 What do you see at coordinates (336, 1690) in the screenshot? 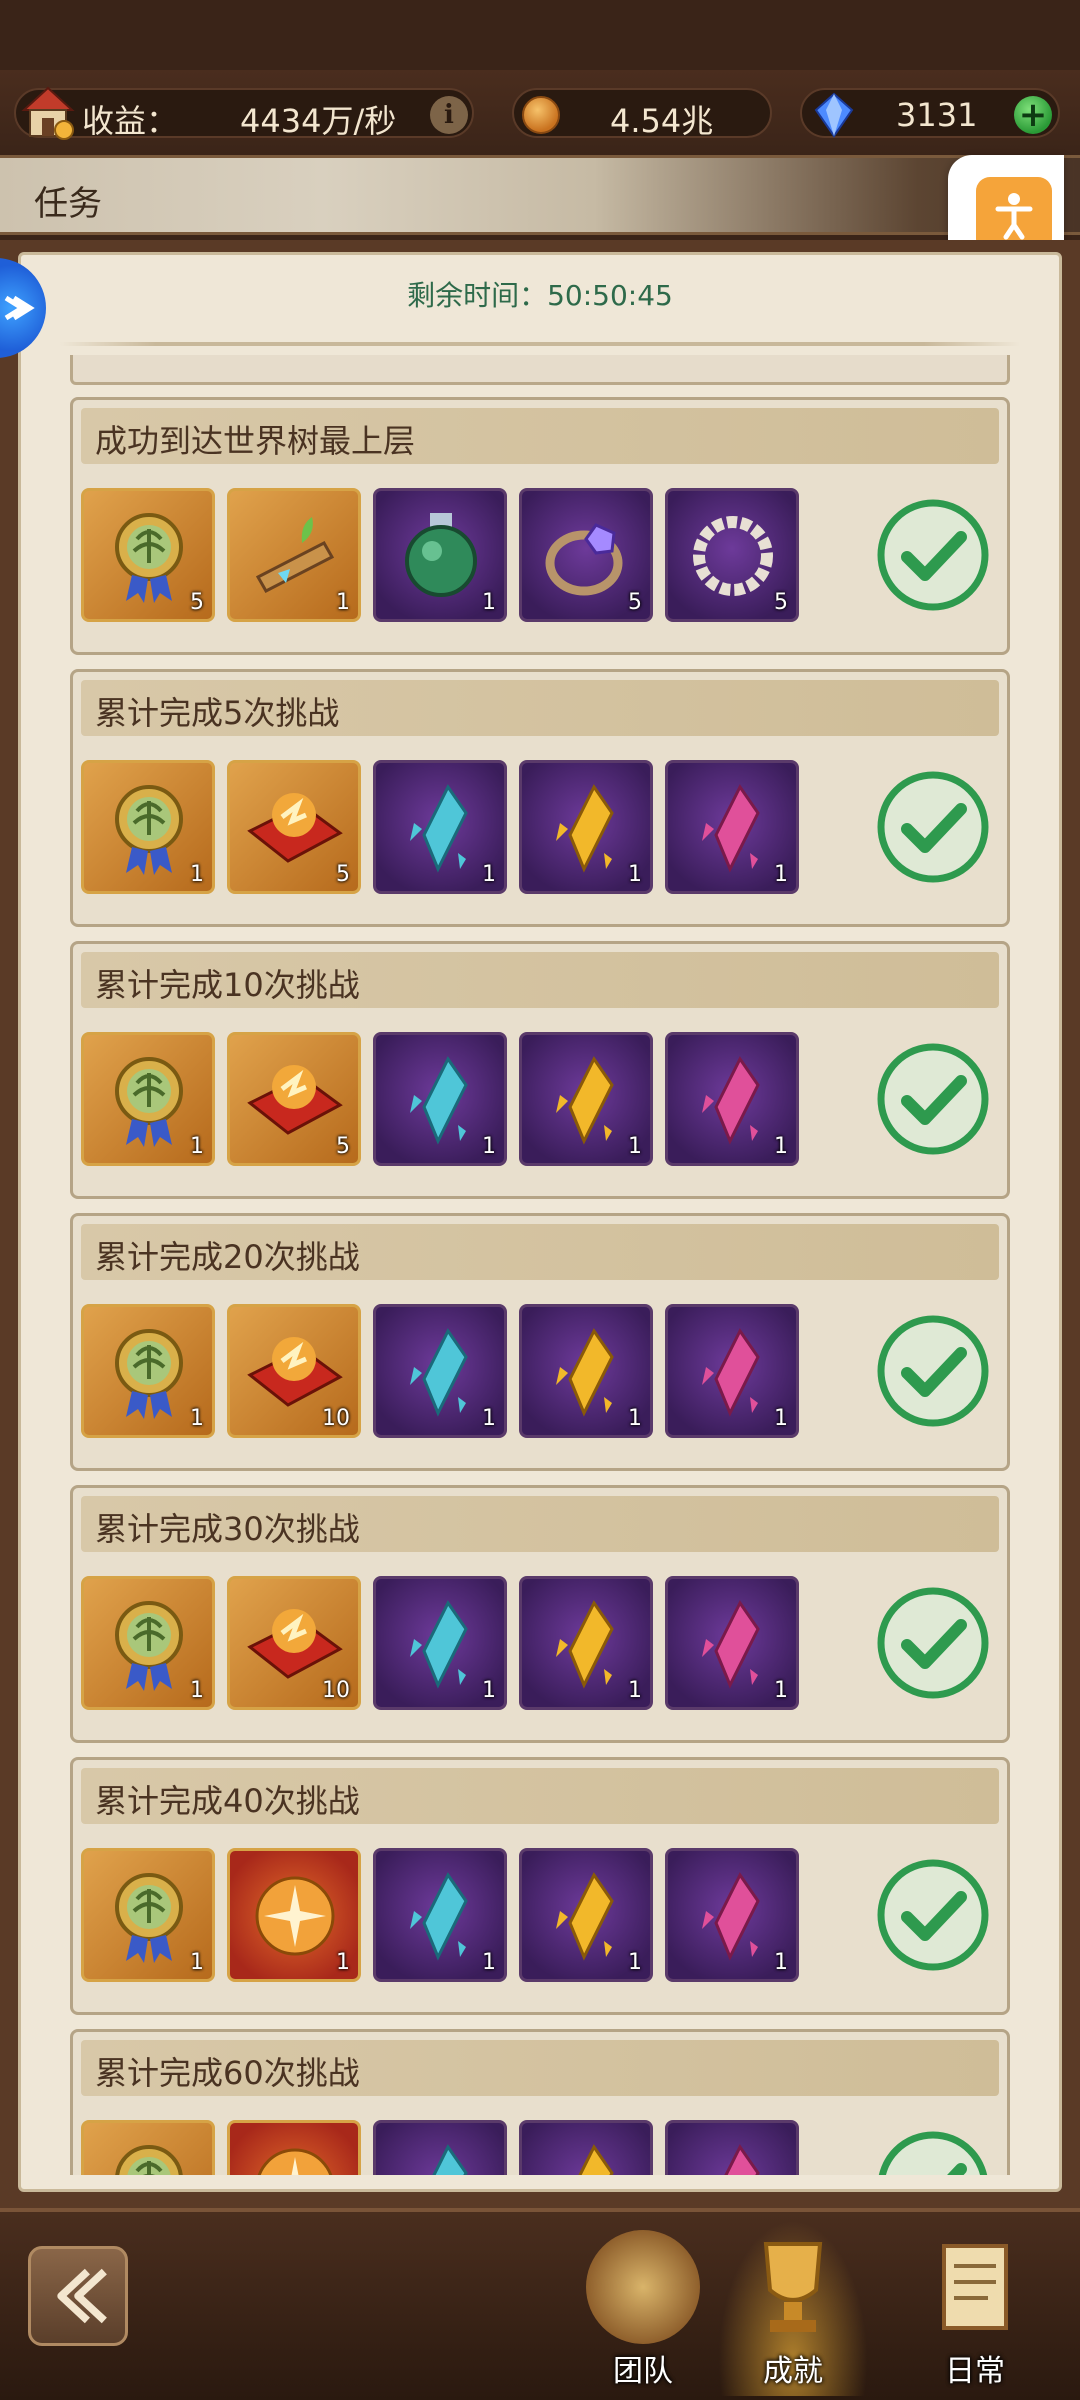
I see `reward-count: 10` at bounding box center [336, 1690].